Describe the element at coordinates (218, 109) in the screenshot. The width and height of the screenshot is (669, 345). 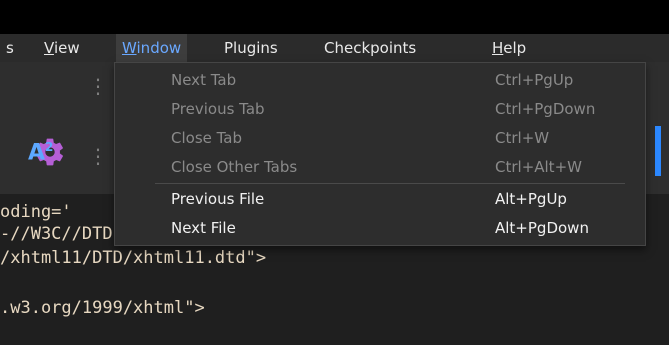
I see `menu-item-label: Previous Tab` at that location.